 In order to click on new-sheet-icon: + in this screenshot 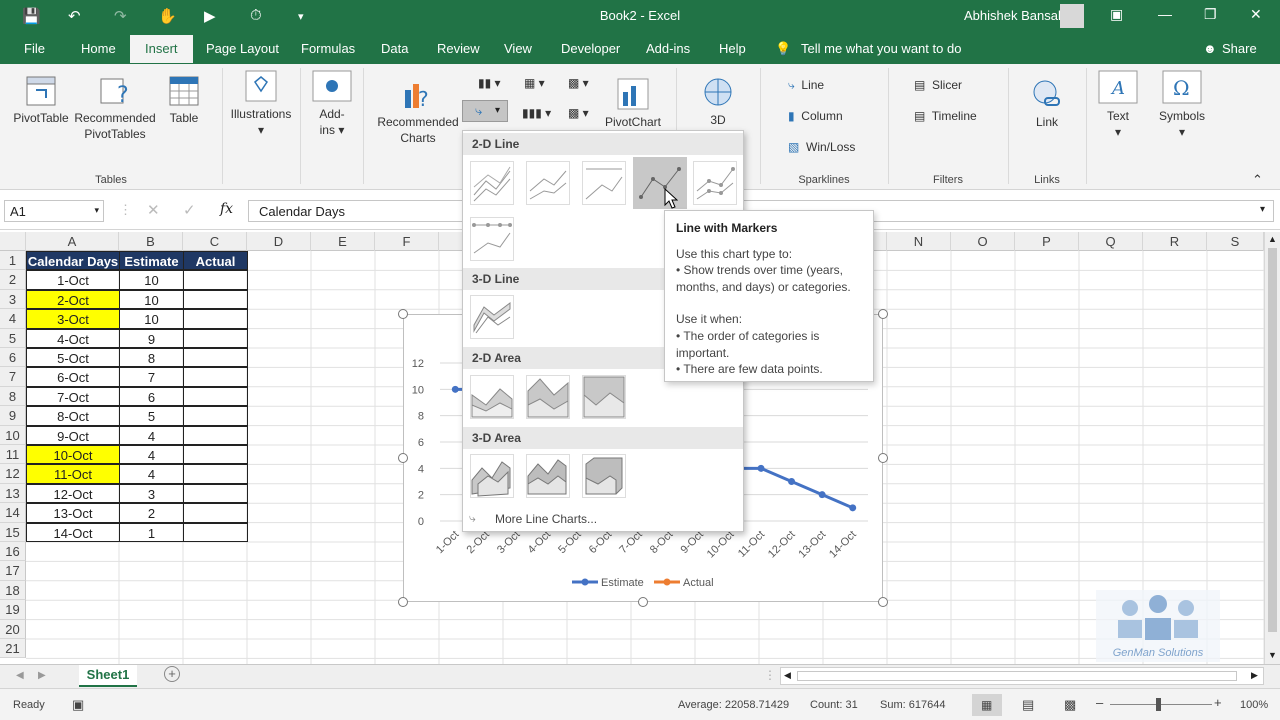, I will do `click(172, 674)`.